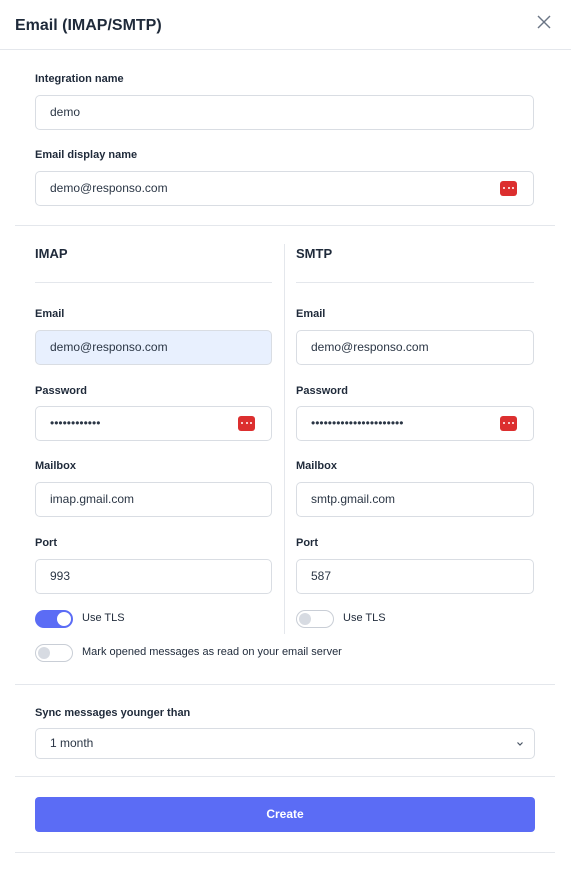  Describe the element at coordinates (314, 253) in the screenshot. I see `smtp-title: SMTP` at that location.